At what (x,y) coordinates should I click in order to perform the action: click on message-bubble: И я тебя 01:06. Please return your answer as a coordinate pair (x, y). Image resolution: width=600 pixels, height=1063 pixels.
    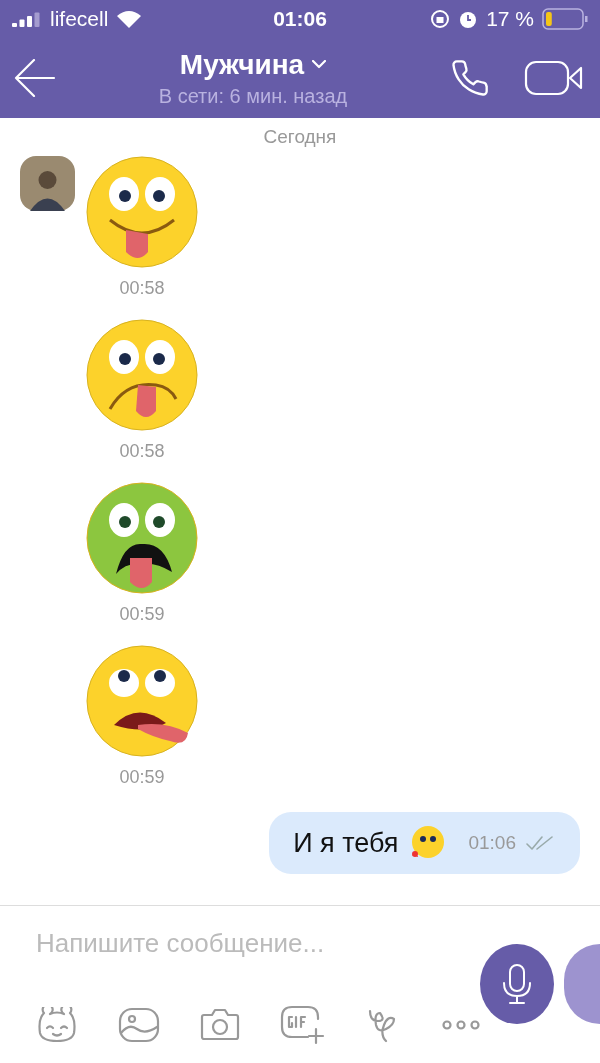
    Looking at the image, I should click on (424, 843).